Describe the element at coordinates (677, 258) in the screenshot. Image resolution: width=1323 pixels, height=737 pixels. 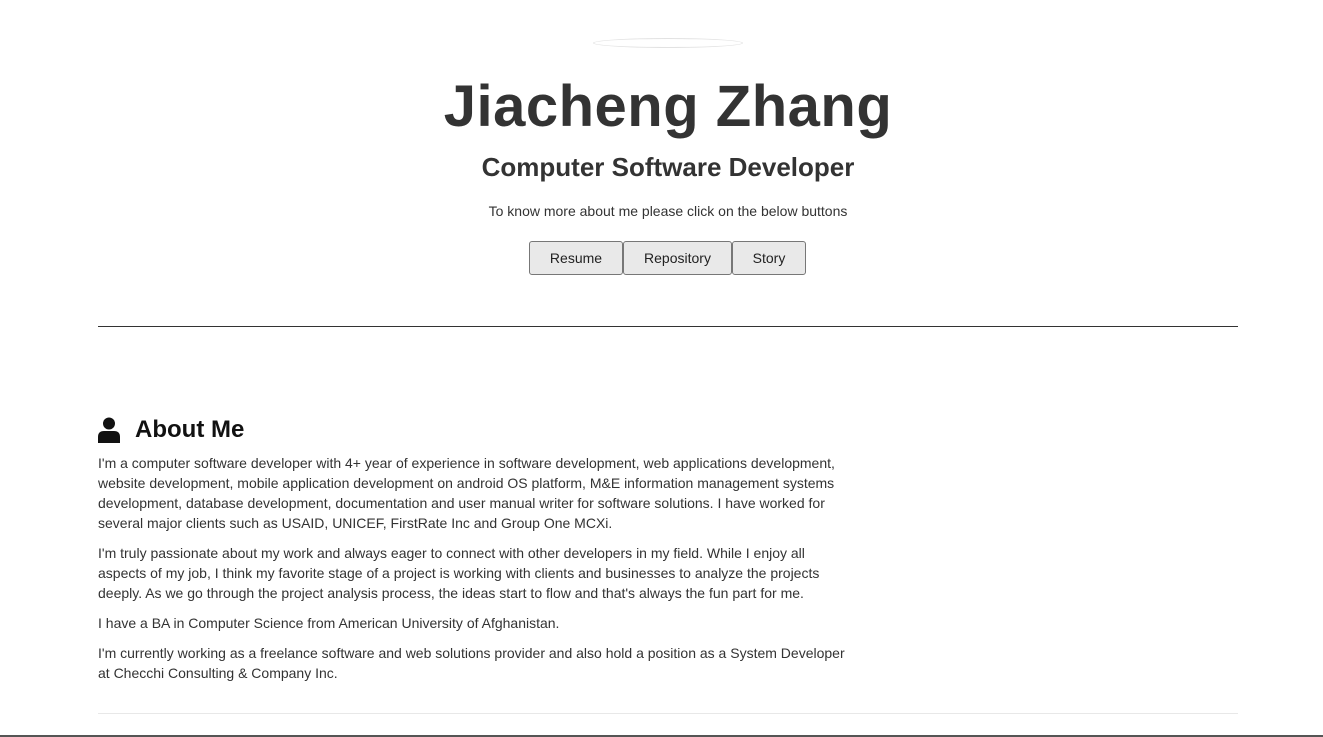
I see `repository-button: Repository` at that location.